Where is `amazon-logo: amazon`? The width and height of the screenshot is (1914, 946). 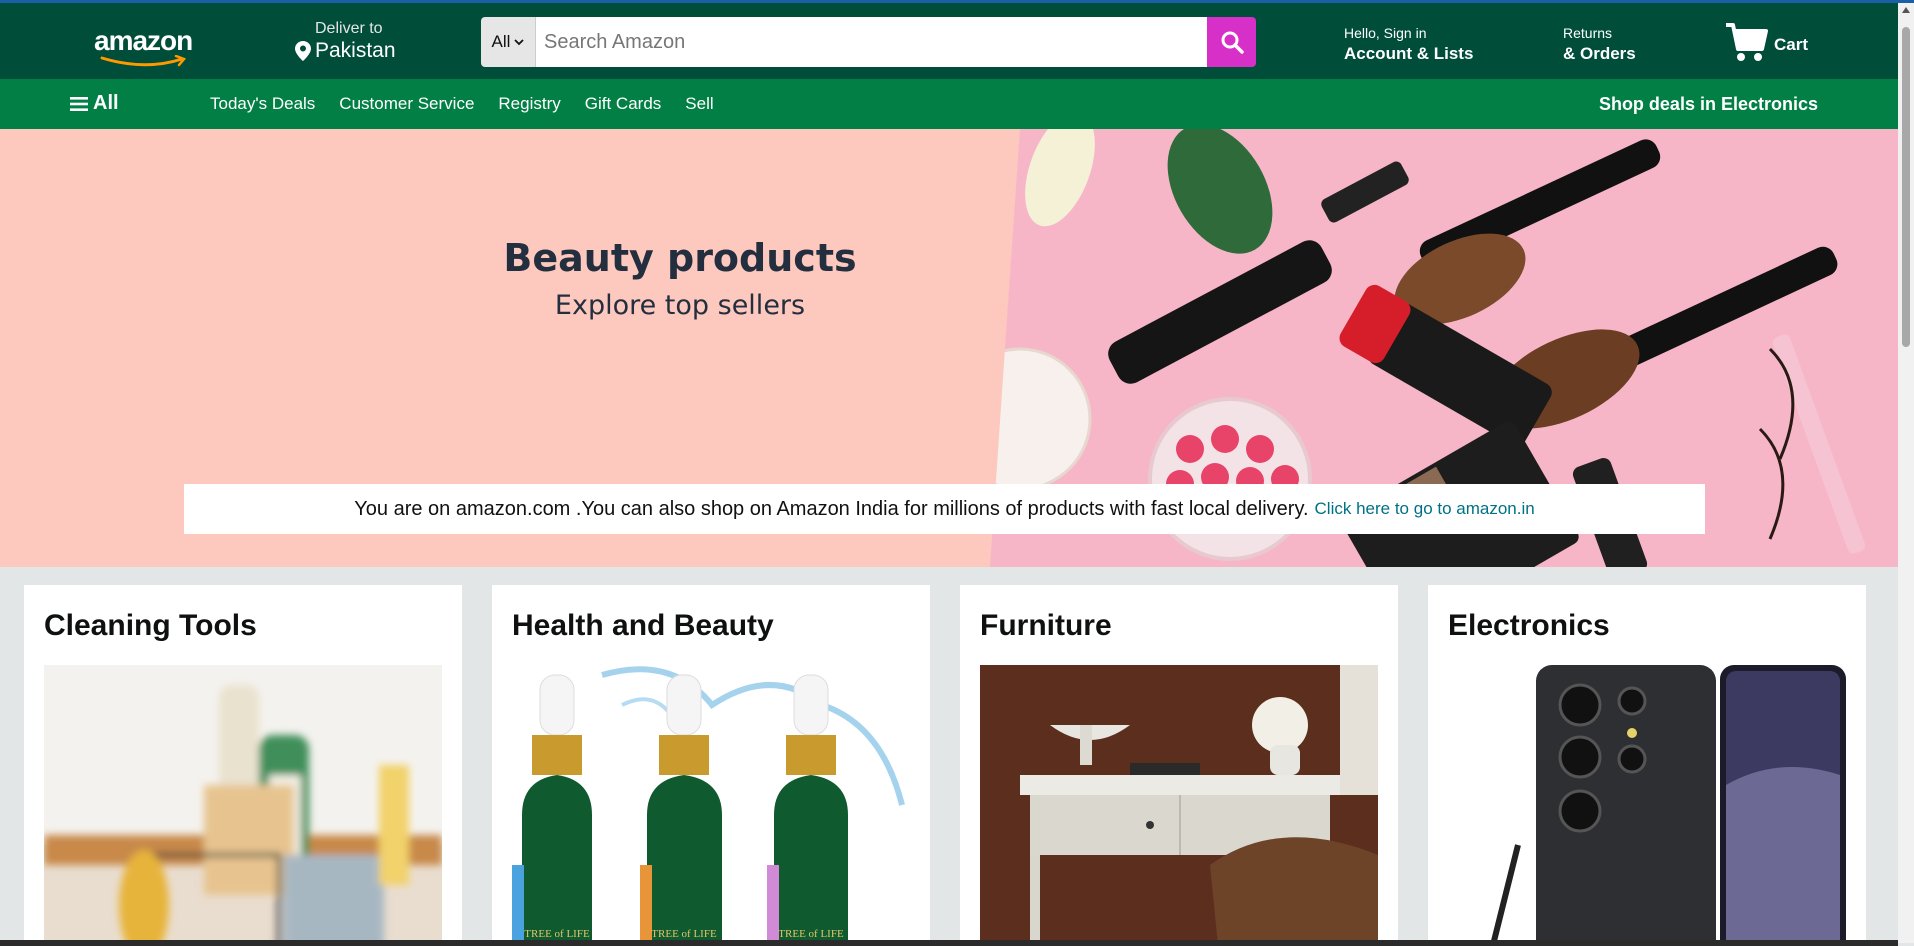 amazon-logo: amazon is located at coordinates (146, 46).